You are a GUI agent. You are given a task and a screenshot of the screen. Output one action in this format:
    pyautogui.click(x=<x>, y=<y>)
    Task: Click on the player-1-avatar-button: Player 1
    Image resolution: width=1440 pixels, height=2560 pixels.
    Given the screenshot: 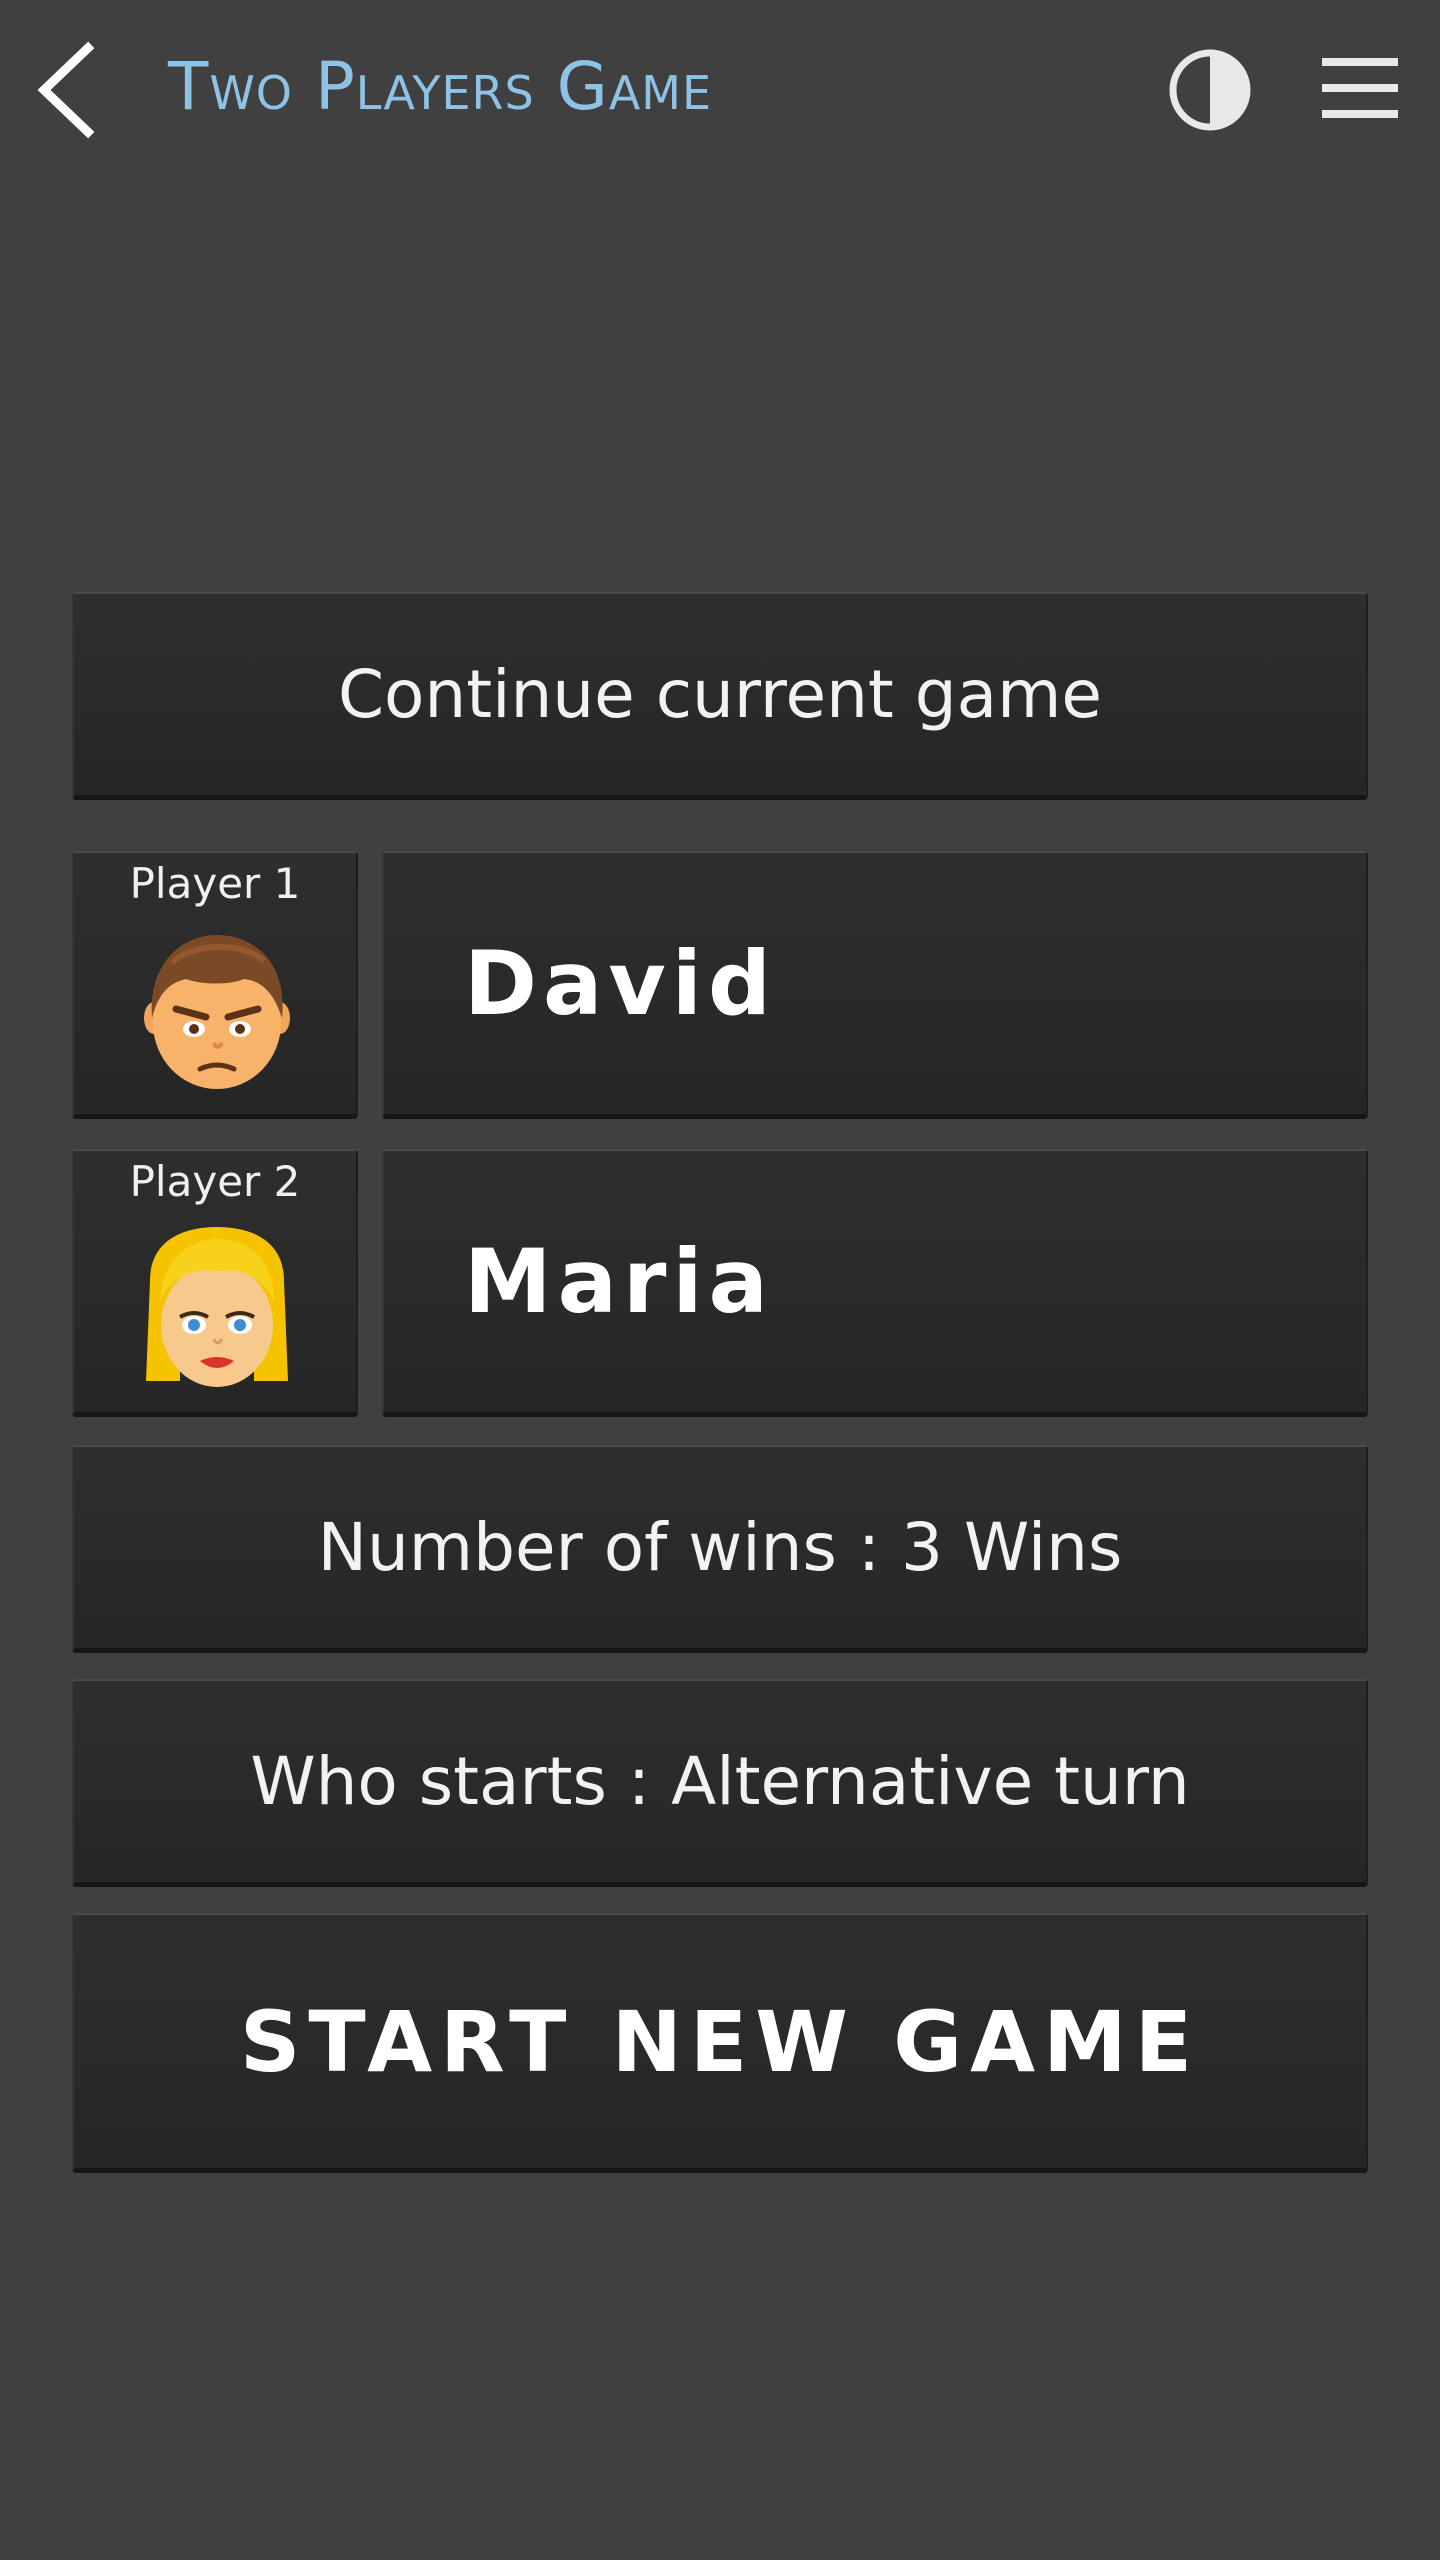 What is the action you would take?
    pyautogui.click(x=215, y=985)
    